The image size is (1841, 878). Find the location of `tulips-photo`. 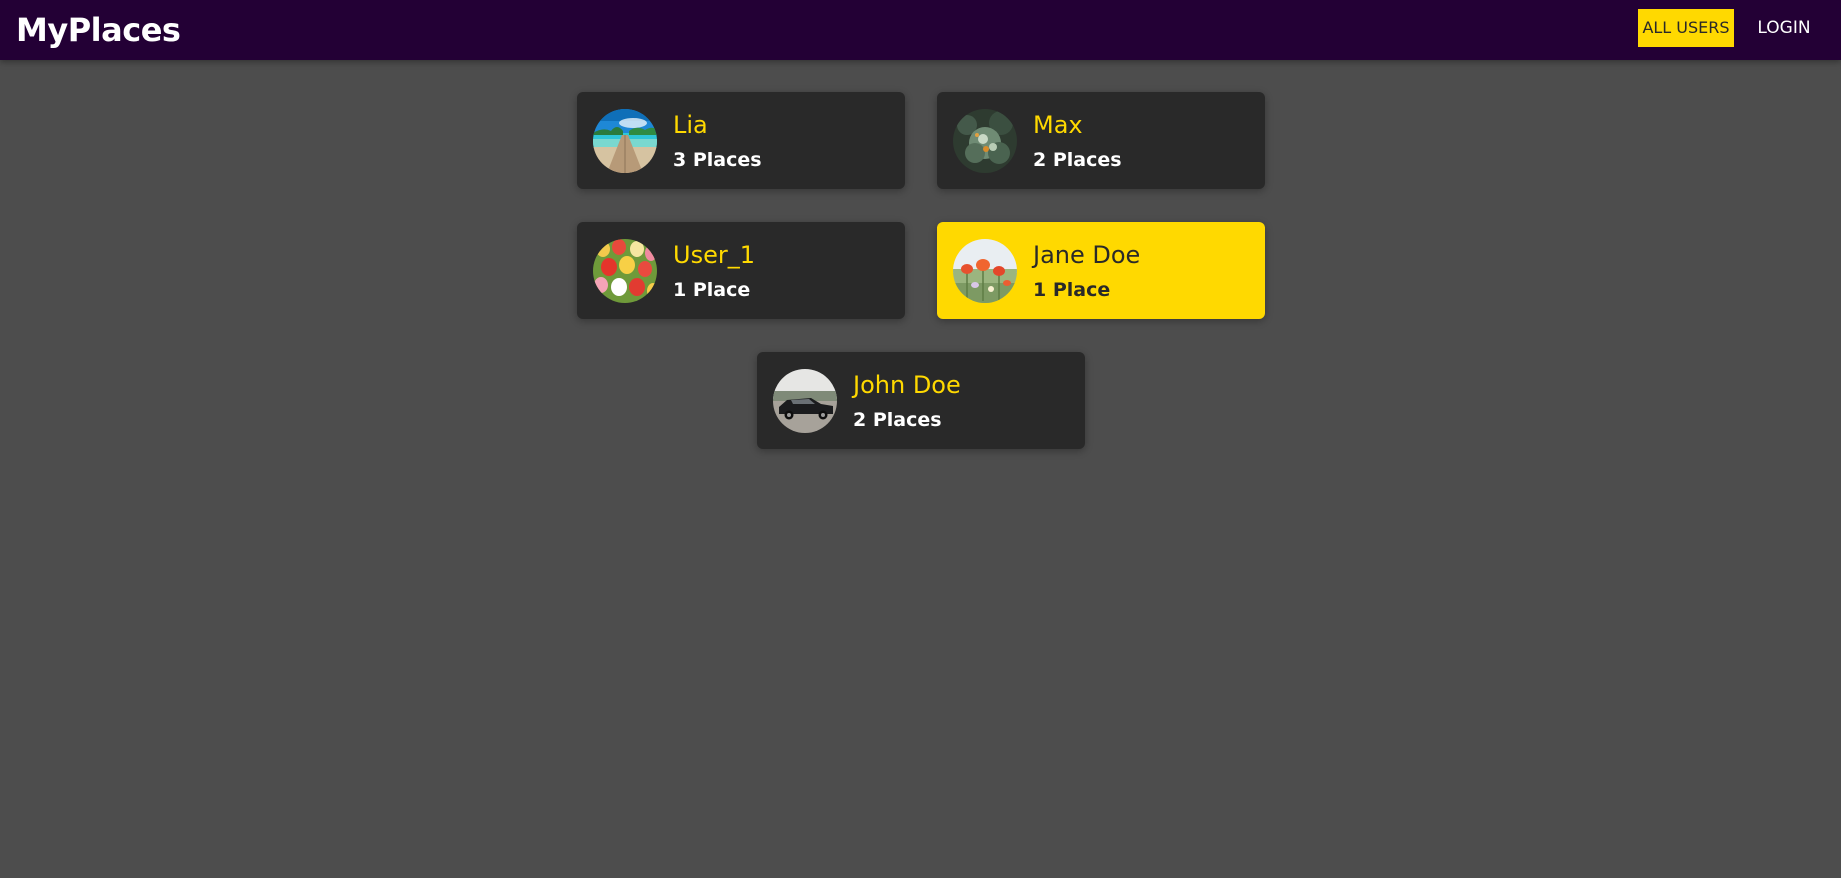

tulips-photo is located at coordinates (625, 271).